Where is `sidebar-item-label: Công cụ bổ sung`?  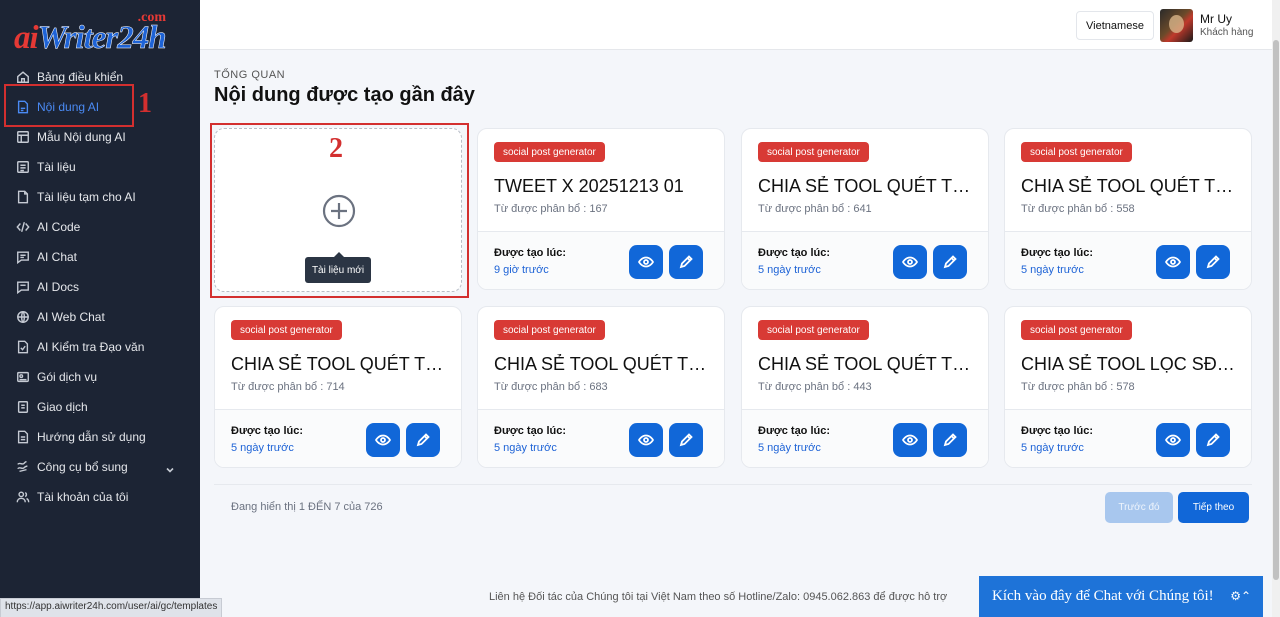
sidebar-item-label: Công cụ bổ sung is located at coordinates (82, 467).